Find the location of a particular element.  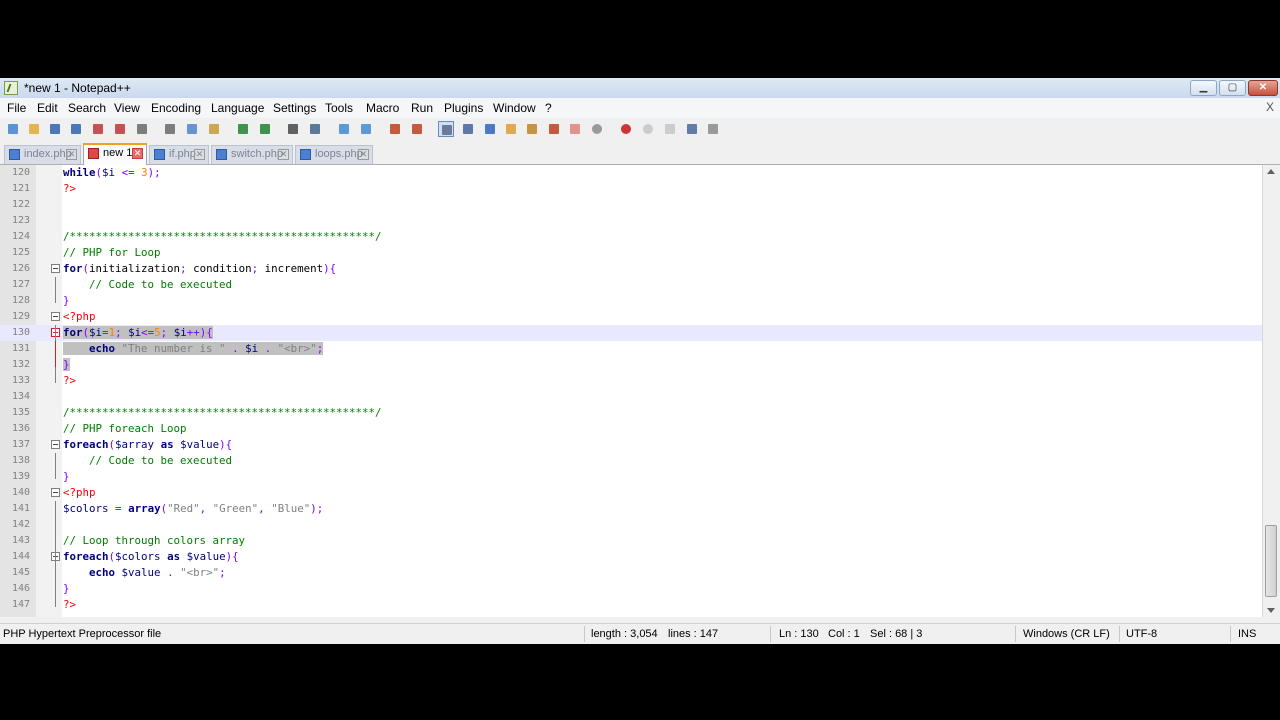

tab-if-php: if.php ✕ is located at coordinates (179, 154).